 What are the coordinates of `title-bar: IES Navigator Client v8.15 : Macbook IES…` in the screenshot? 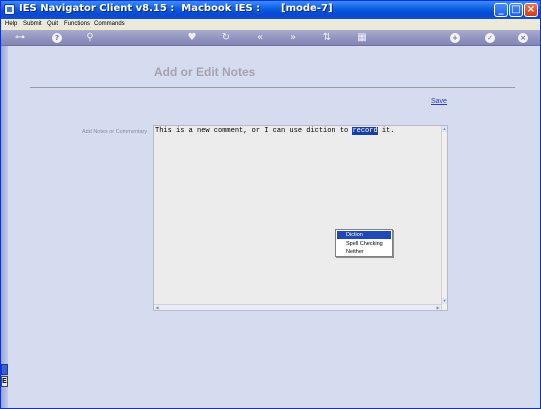 It's located at (270, 10).